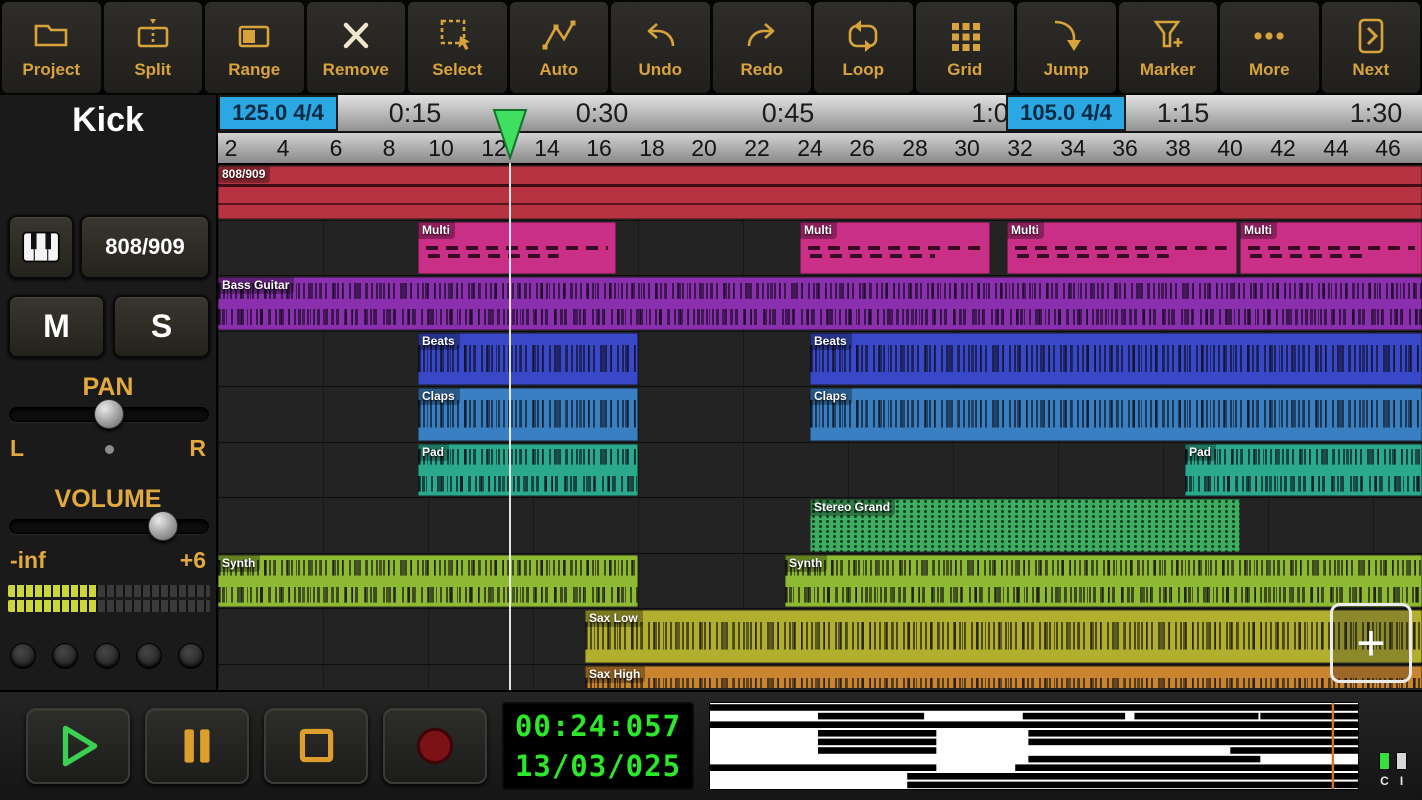 The image size is (1422, 800). Describe the element at coordinates (1401, 761) in the screenshot. I see `meter-led-white` at that location.